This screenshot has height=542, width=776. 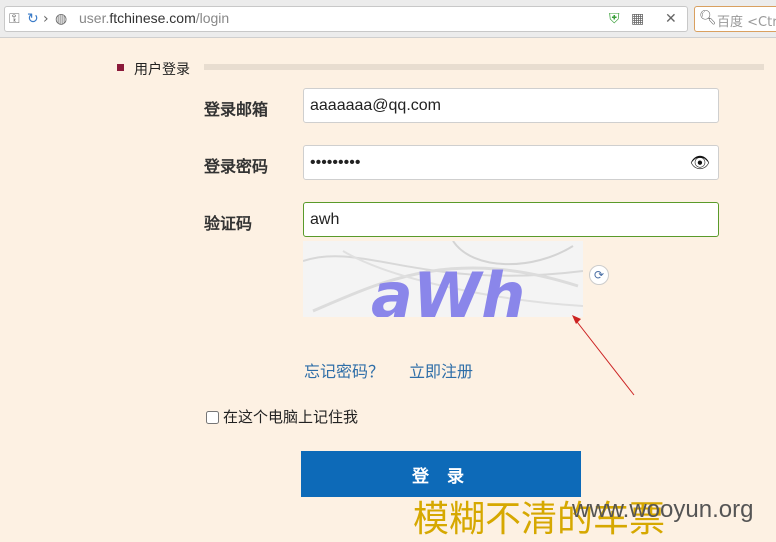 I want to click on section-marker, so click(x=120, y=67).